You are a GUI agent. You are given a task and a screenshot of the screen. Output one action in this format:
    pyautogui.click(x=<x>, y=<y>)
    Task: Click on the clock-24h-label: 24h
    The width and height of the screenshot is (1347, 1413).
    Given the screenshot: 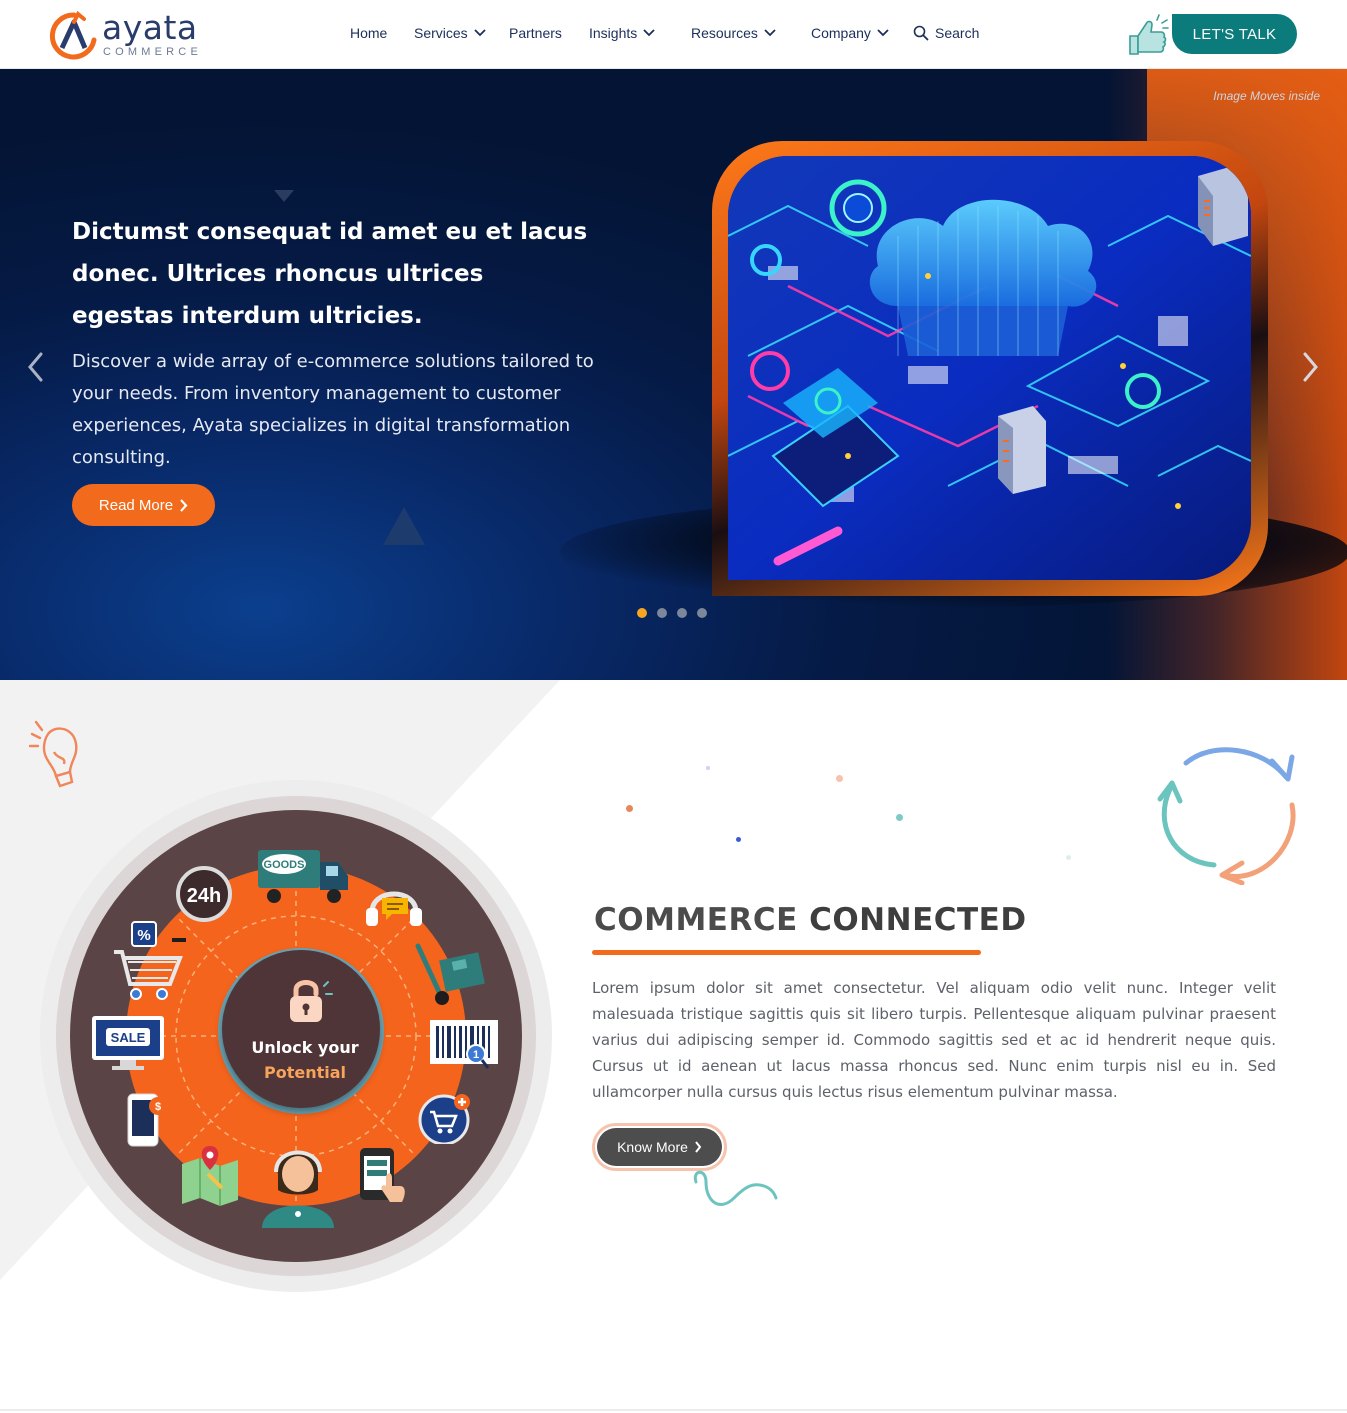 What is the action you would take?
    pyautogui.click(x=204, y=896)
    